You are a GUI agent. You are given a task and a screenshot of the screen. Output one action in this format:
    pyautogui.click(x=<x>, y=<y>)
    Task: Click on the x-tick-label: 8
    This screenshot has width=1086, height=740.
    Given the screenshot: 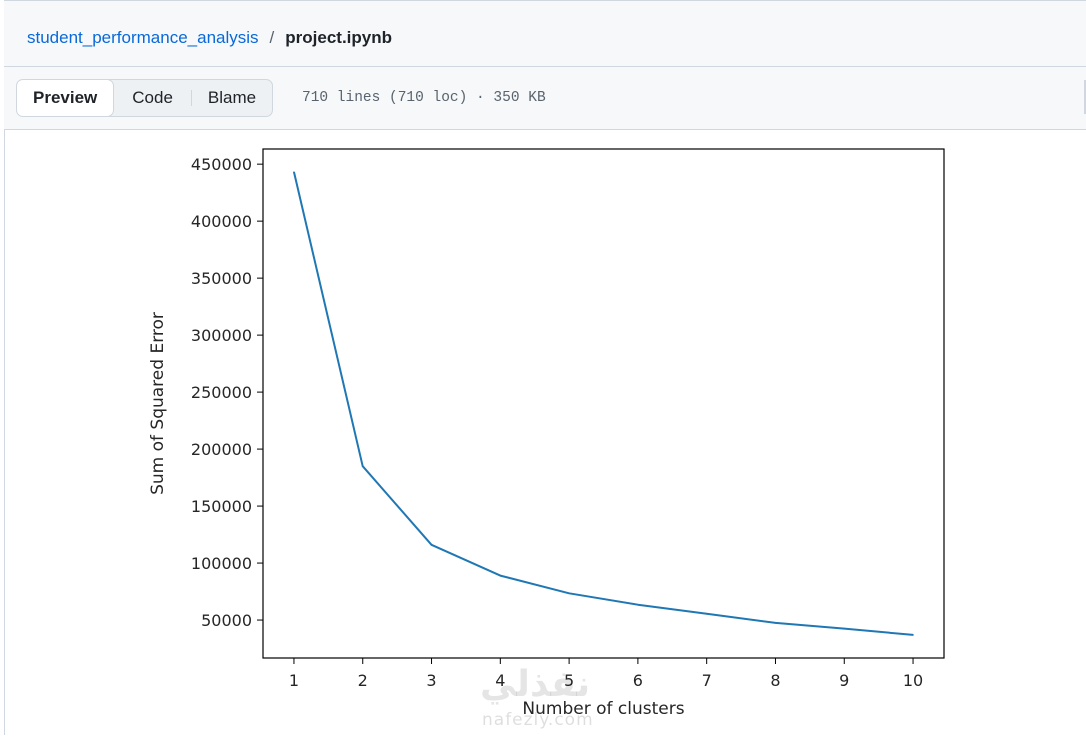 What is the action you would take?
    pyautogui.click(x=775, y=680)
    